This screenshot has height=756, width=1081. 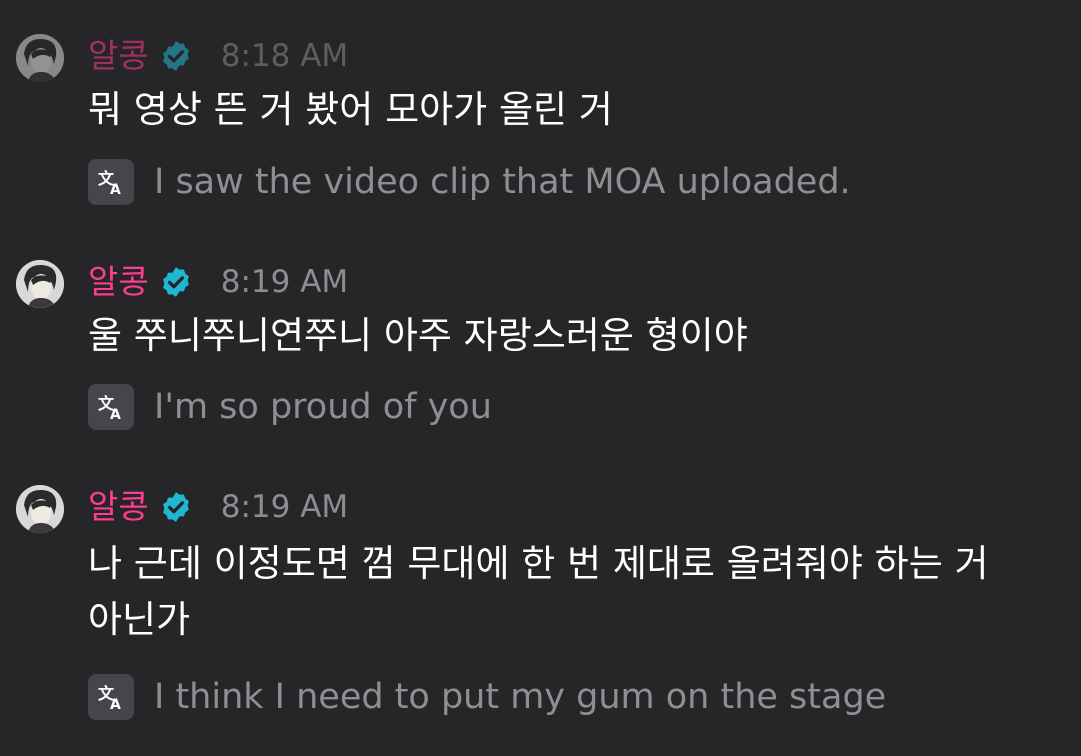 I want to click on message-text: 나 근데 이정도면 껌 무대에 한 번 제대로 올려줘야 하는 거 아닌가, so click(x=538, y=591).